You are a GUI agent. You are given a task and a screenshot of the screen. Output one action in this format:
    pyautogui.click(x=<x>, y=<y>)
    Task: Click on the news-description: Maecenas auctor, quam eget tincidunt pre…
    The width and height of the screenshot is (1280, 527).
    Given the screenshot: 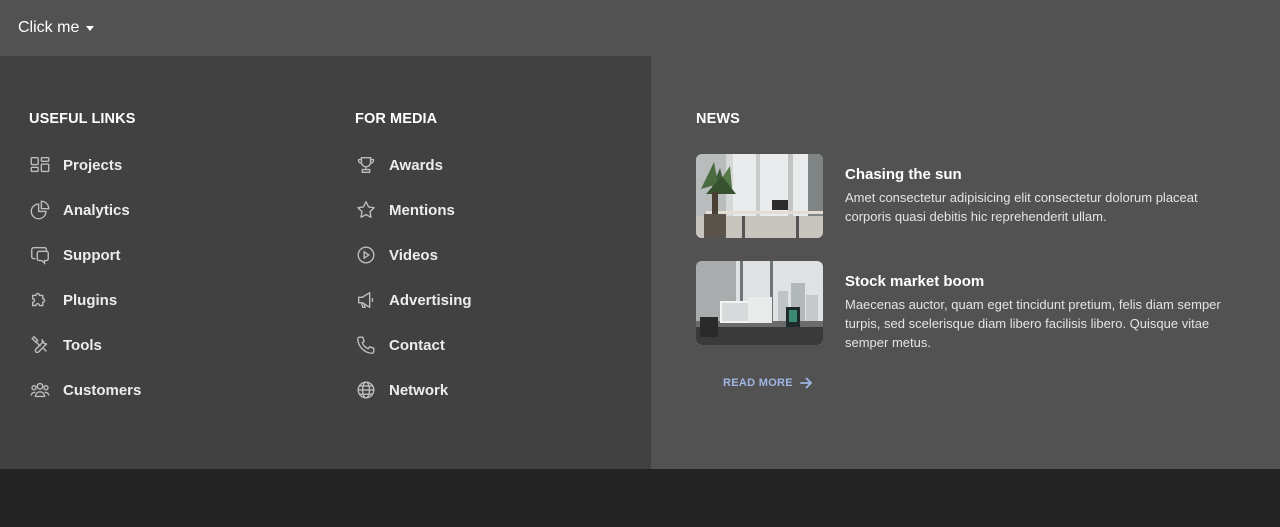 What is the action you would take?
    pyautogui.click(x=1033, y=323)
    